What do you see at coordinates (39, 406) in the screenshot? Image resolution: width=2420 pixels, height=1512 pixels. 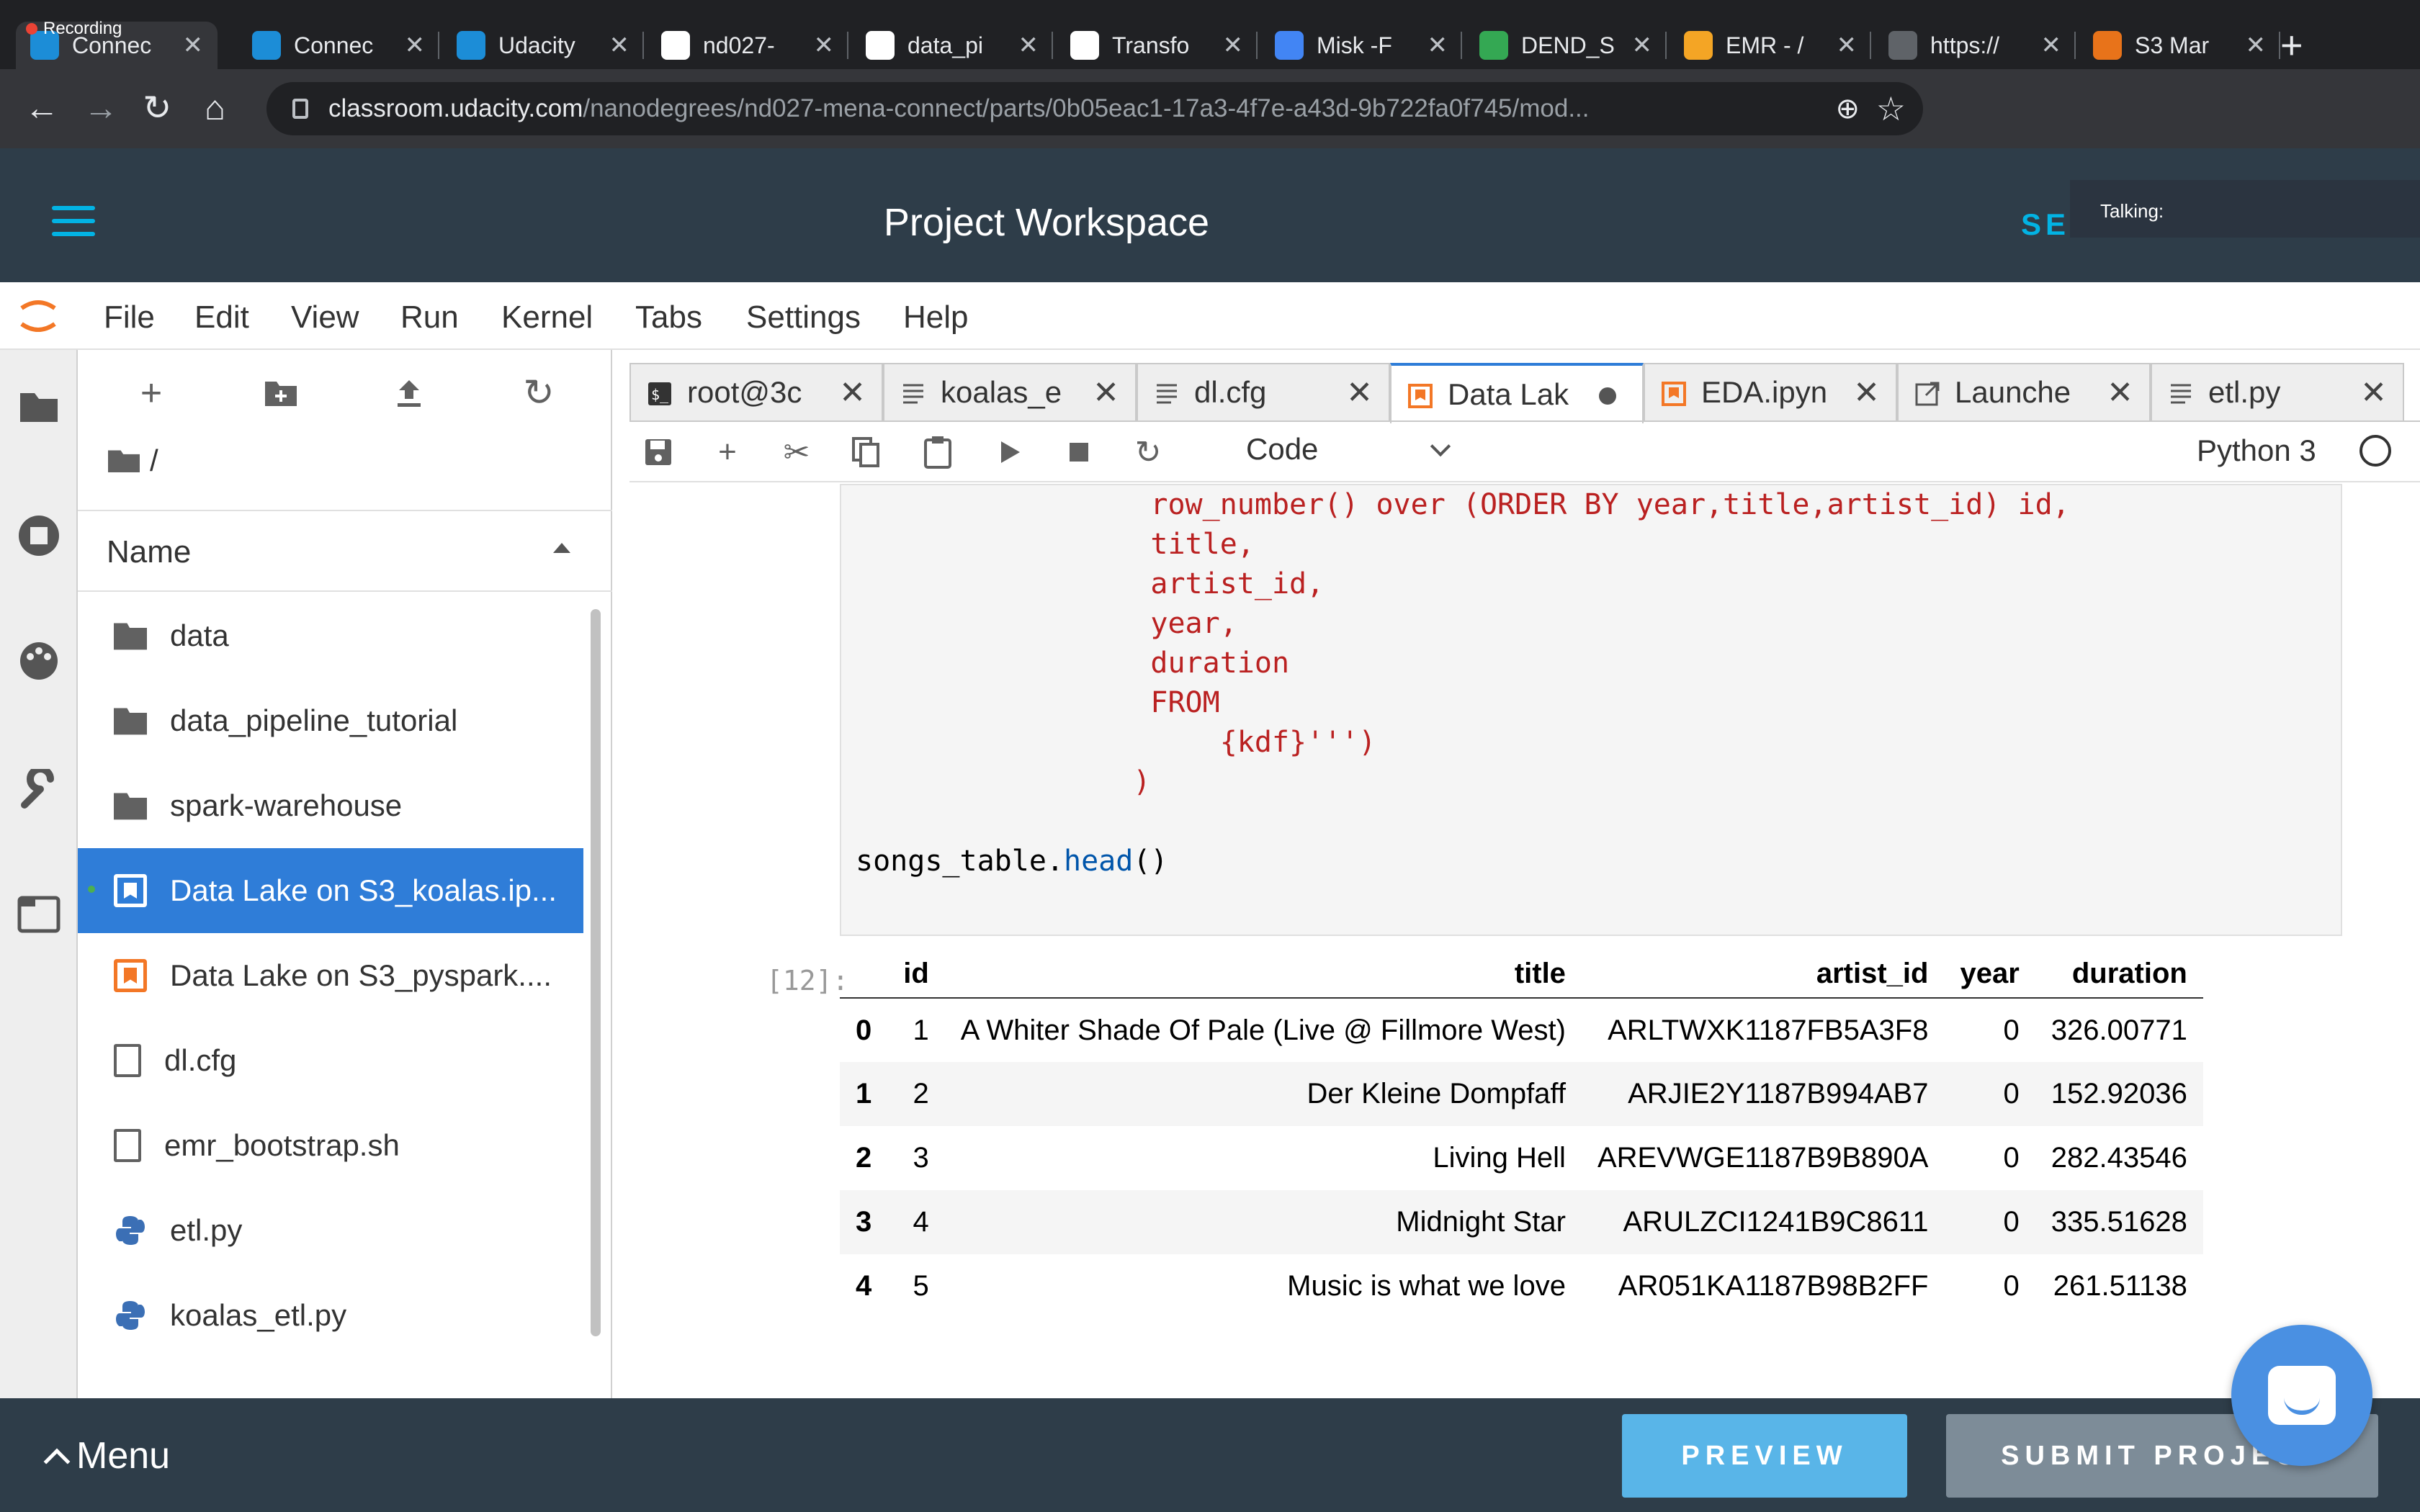 I see `file-browser-folder-icon` at bounding box center [39, 406].